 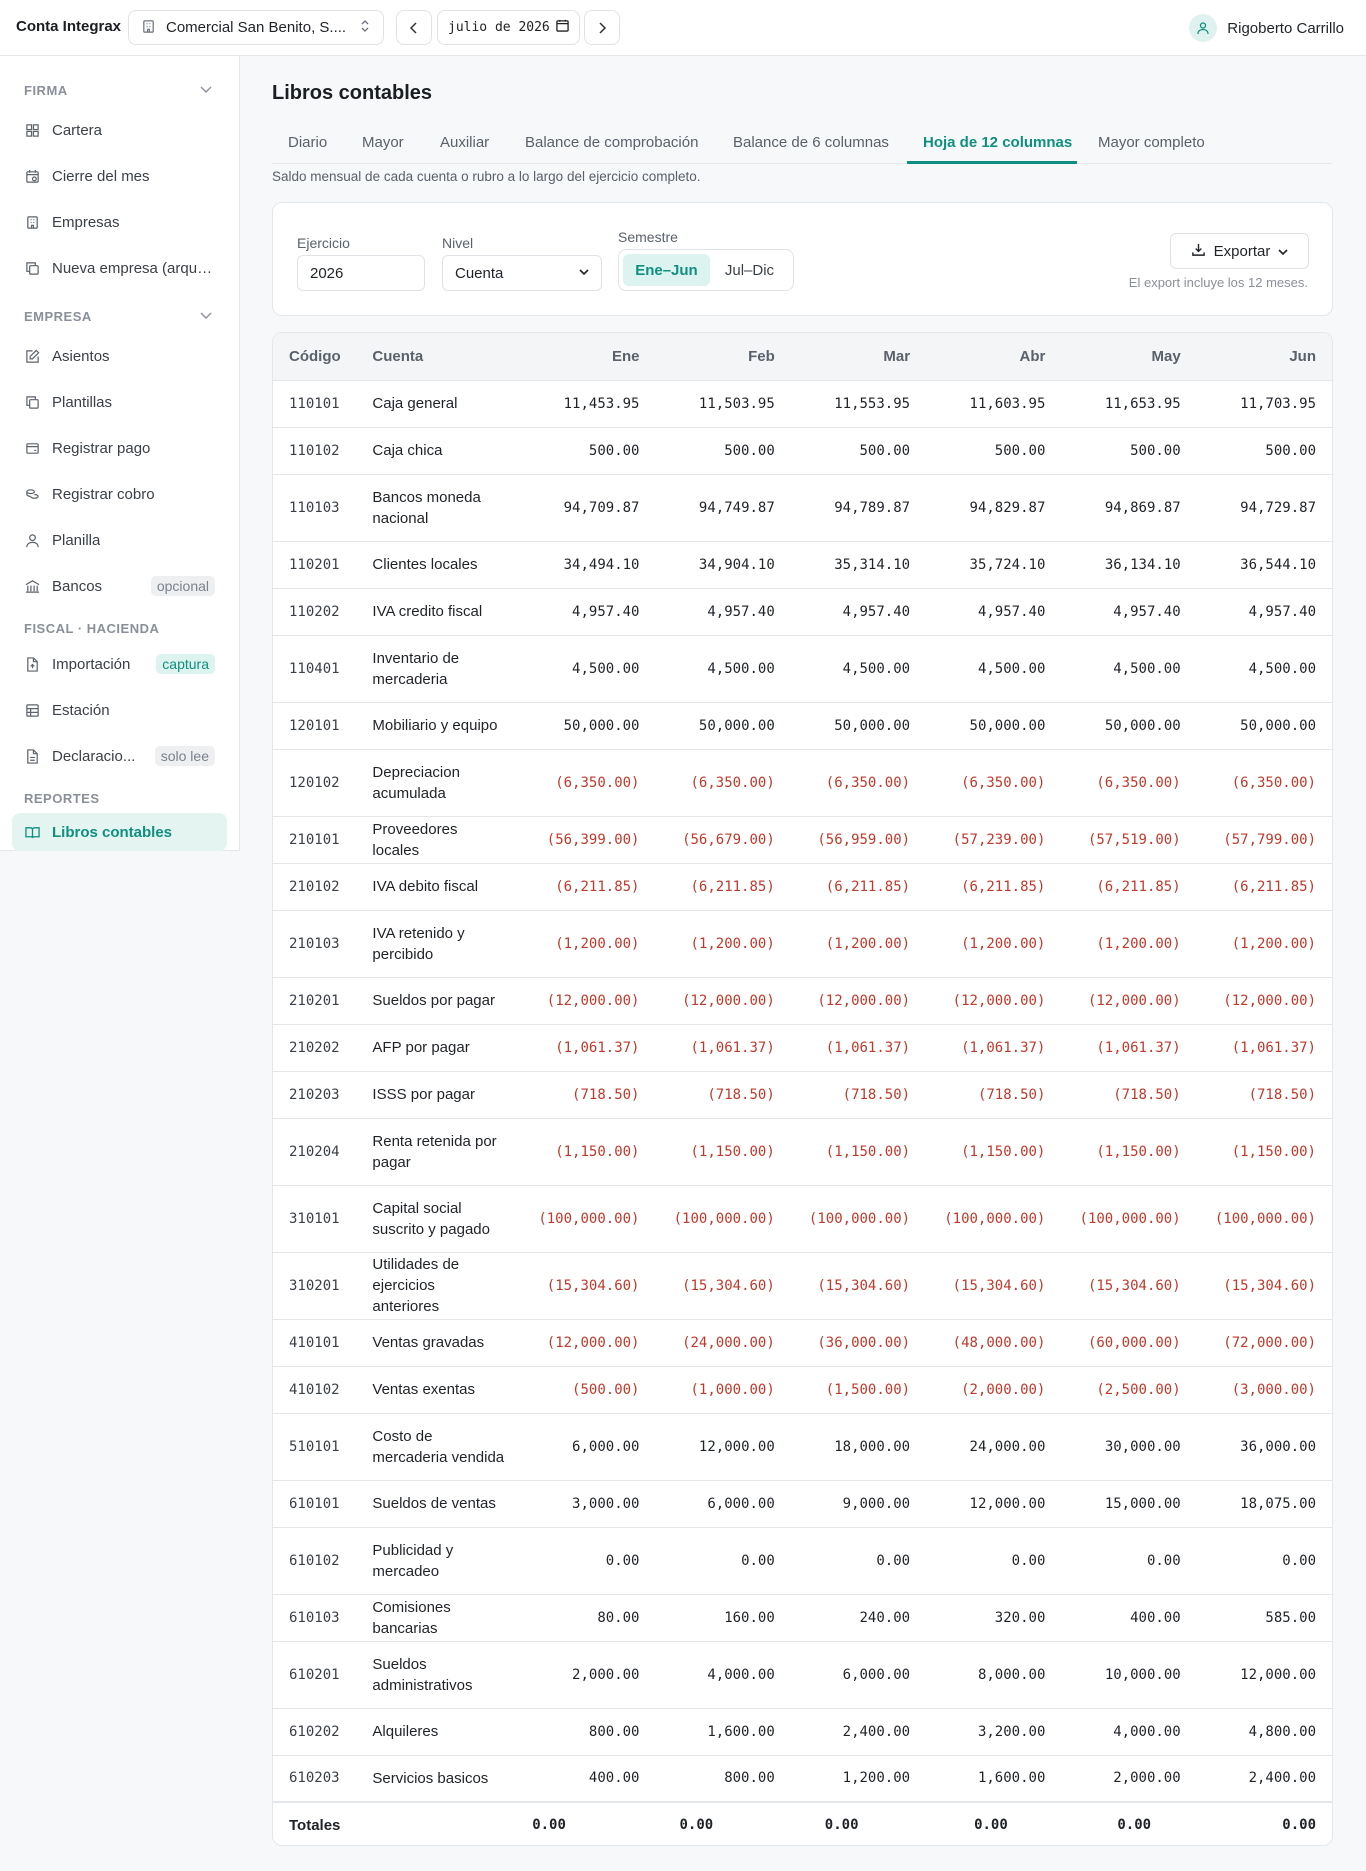 What do you see at coordinates (119, 540) in the screenshot?
I see `sidebar-item-planilla: Planilla` at bounding box center [119, 540].